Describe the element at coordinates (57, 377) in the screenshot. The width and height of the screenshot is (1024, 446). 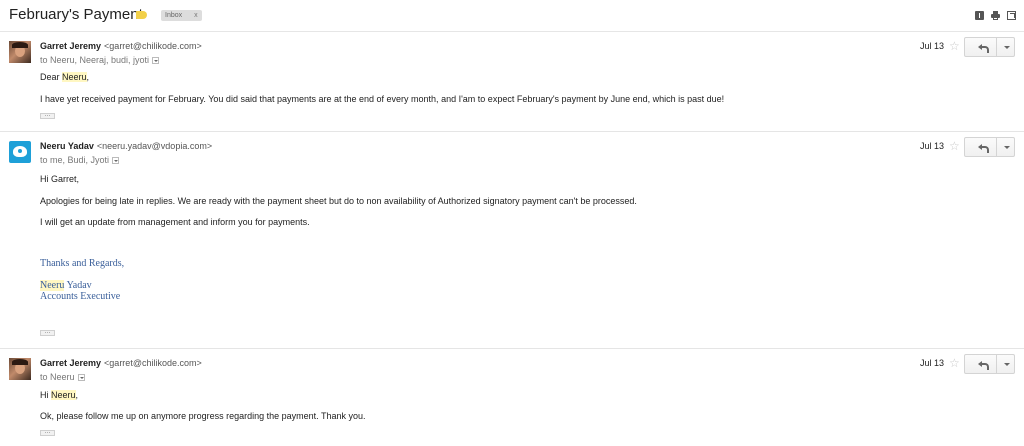
I see `recipients-text: to Neeru` at that location.